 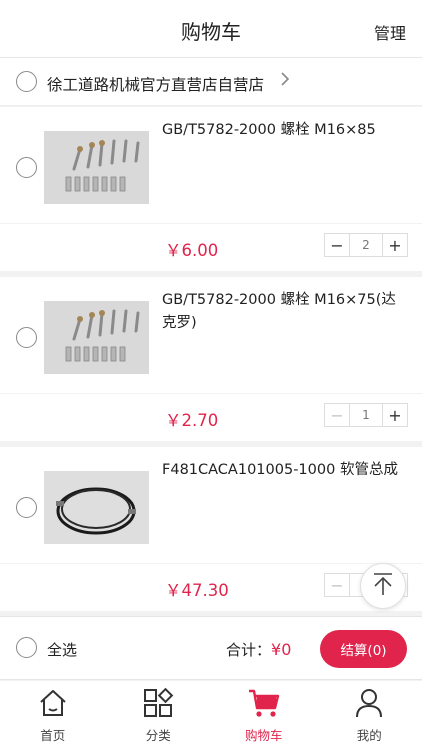 I want to click on chevron-right-icon, so click(x=285, y=81).